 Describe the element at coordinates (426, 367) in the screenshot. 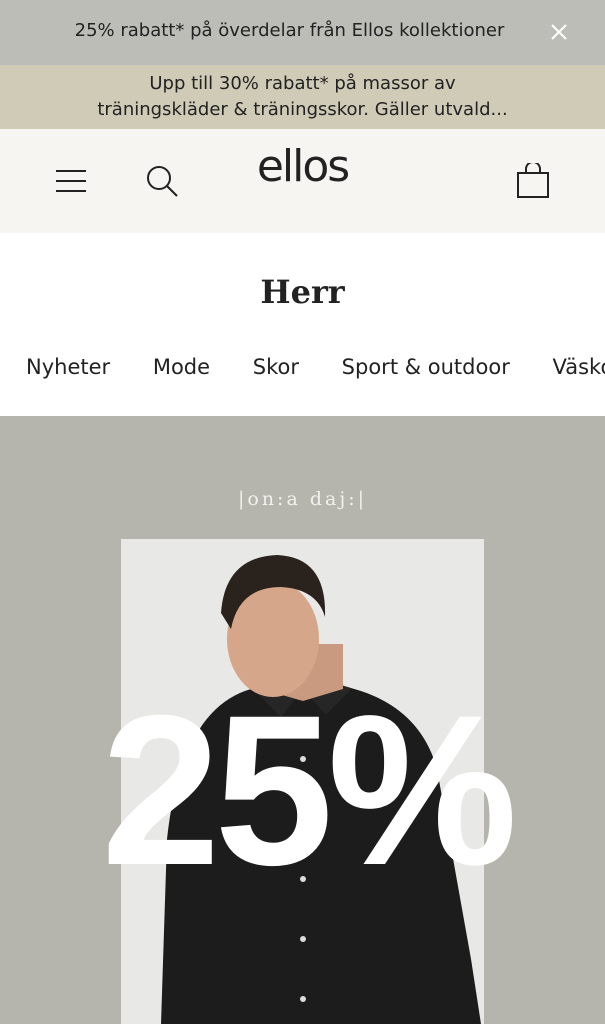

I see `nav-item-sport-outdoor: Sport & outdoor` at that location.